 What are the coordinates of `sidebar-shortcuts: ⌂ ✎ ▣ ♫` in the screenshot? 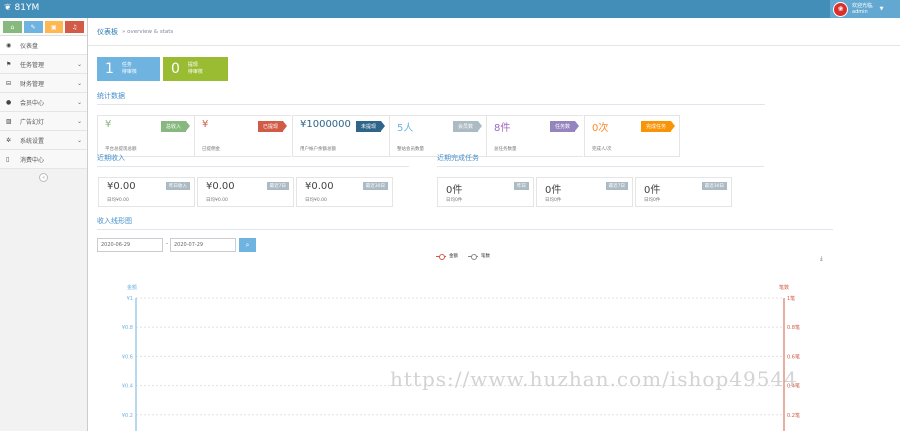 It's located at (43, 27).